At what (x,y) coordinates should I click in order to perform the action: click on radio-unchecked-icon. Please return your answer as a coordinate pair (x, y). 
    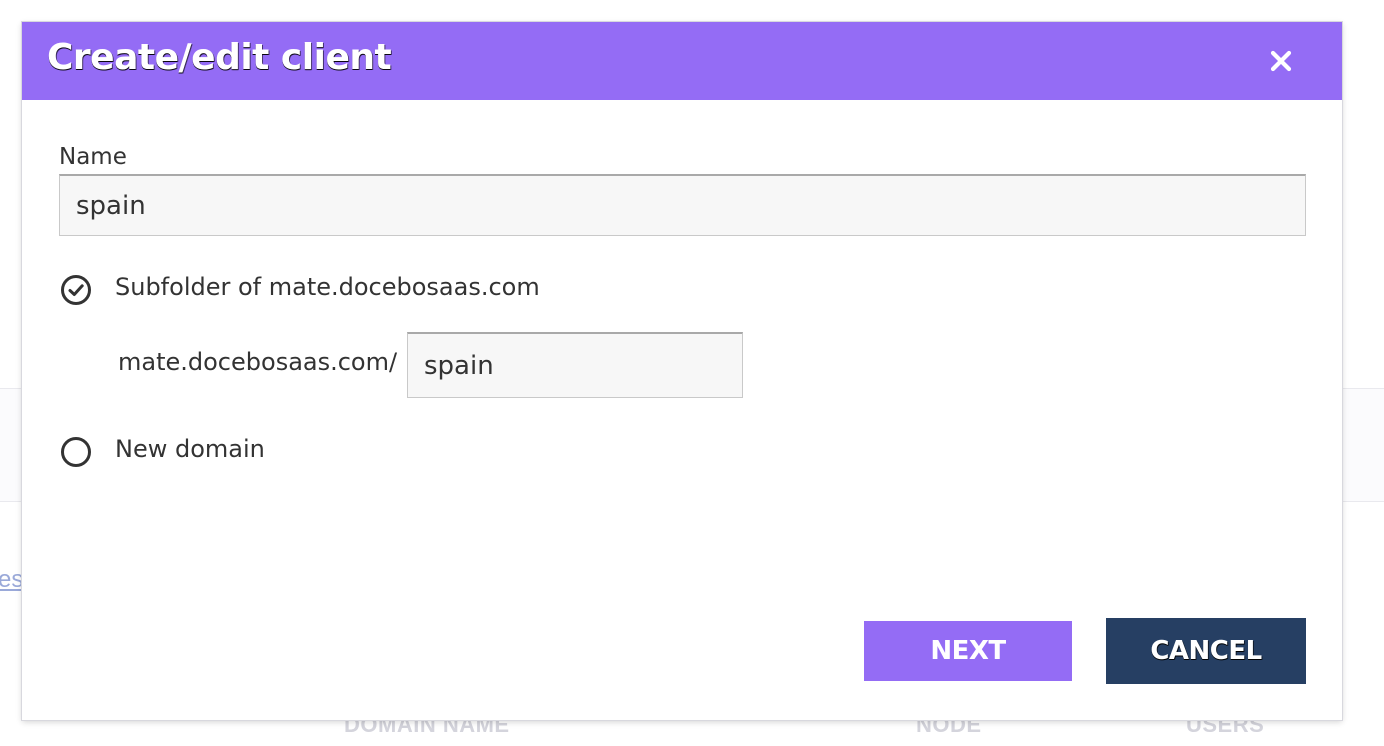
    Looking at the image, I should click on (76, 452).